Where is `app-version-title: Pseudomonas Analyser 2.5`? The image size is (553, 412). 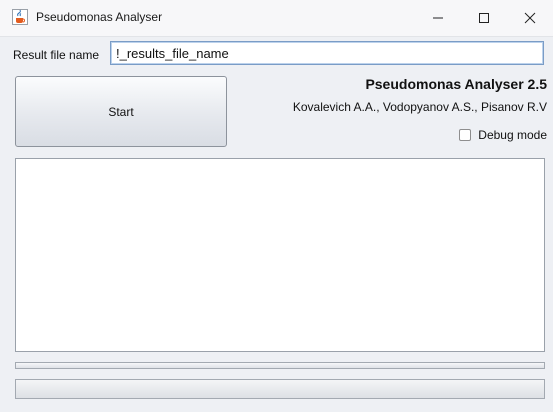 app-version-title: Pseudomonas Analyser 2.5 is located at coordinates (456, 84).